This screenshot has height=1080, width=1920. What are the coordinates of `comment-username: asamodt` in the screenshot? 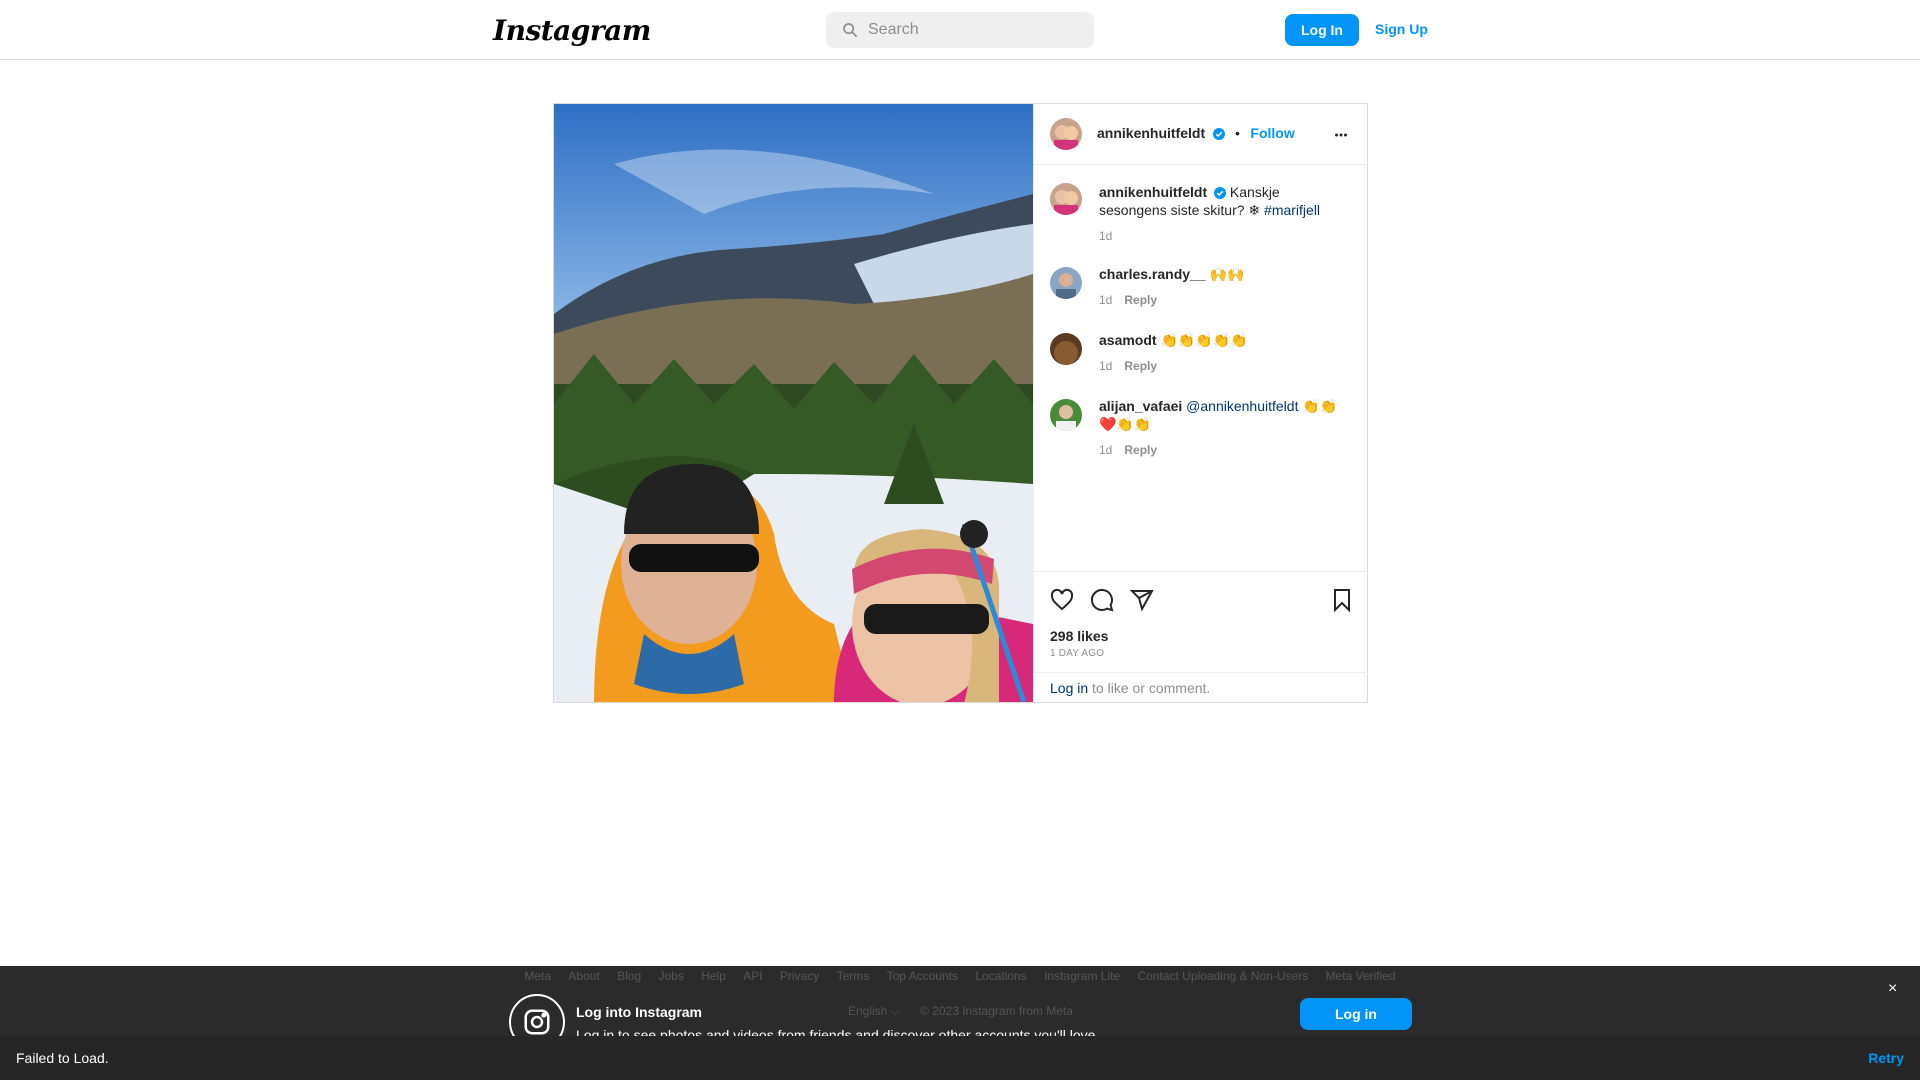 It's located at (1128, 340).